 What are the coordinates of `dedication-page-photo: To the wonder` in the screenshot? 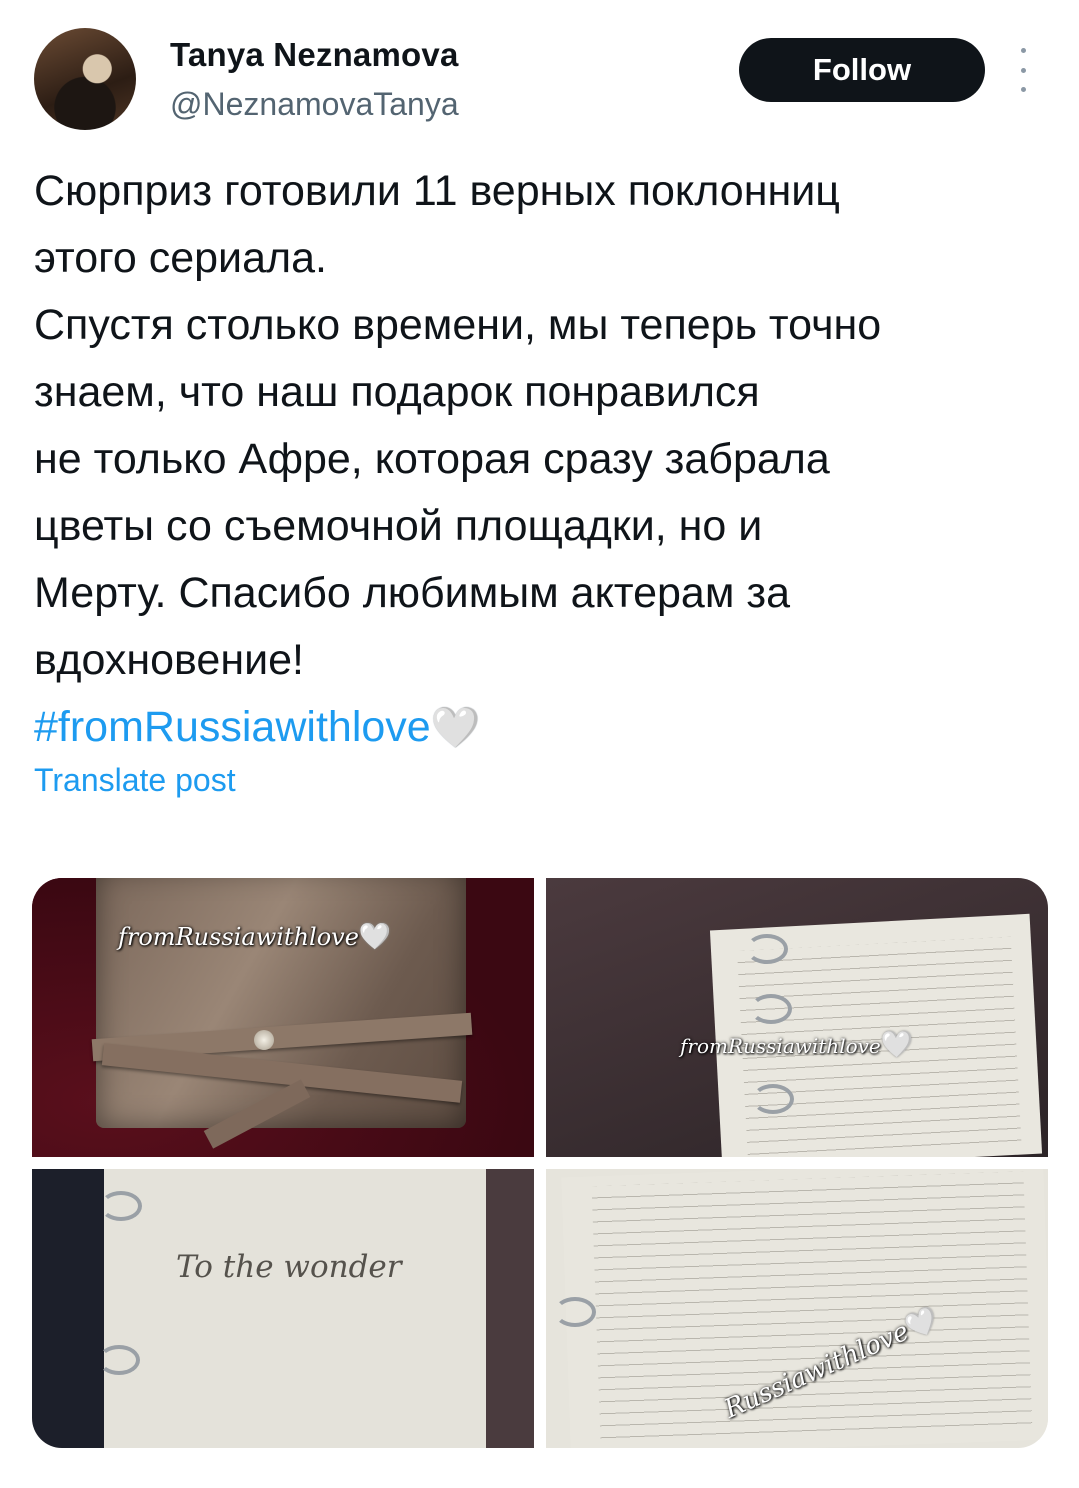 It's located at (283, 1308).